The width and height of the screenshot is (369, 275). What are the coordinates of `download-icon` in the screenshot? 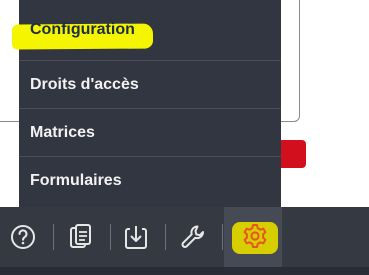 It's located at (136, 237).